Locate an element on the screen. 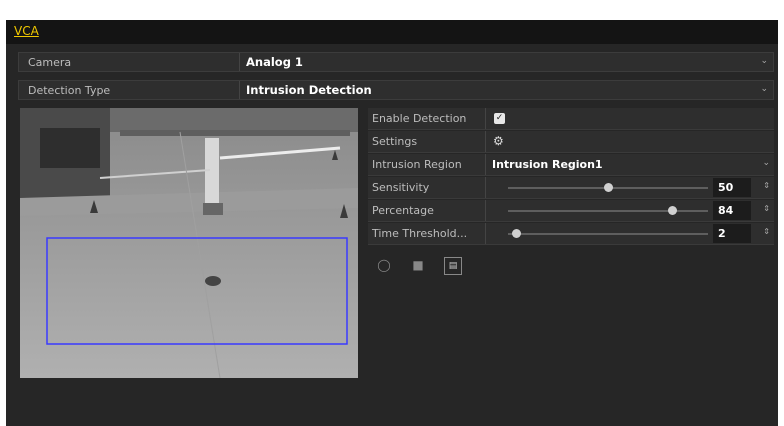 The image size is (784, 426). label-cell: Enable Detection is located at coordinates (427, 118).